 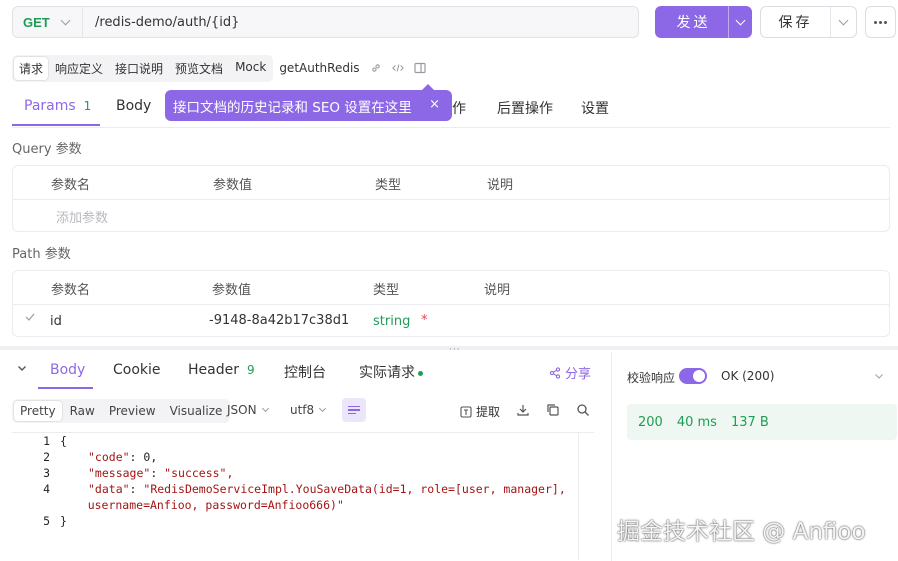 What do you see at coordinates (319, 68) in the screenshot?
I see `api-name: getAuthRedis` at bounding box center [319, 68].